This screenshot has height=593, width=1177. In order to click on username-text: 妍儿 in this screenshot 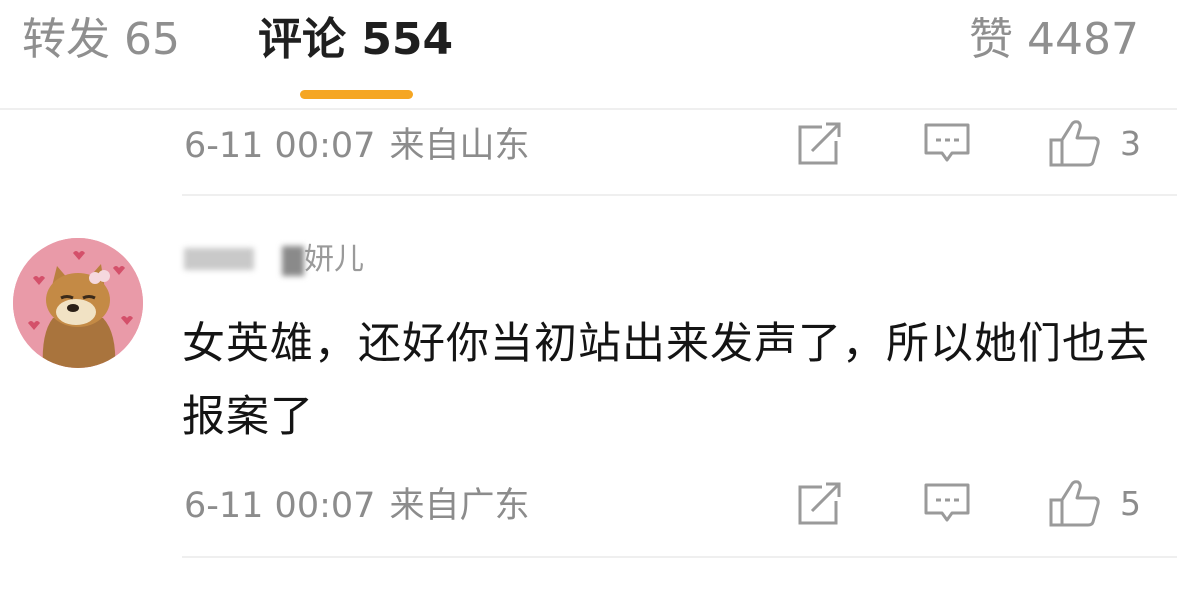, I will do `click(334, 259)`.